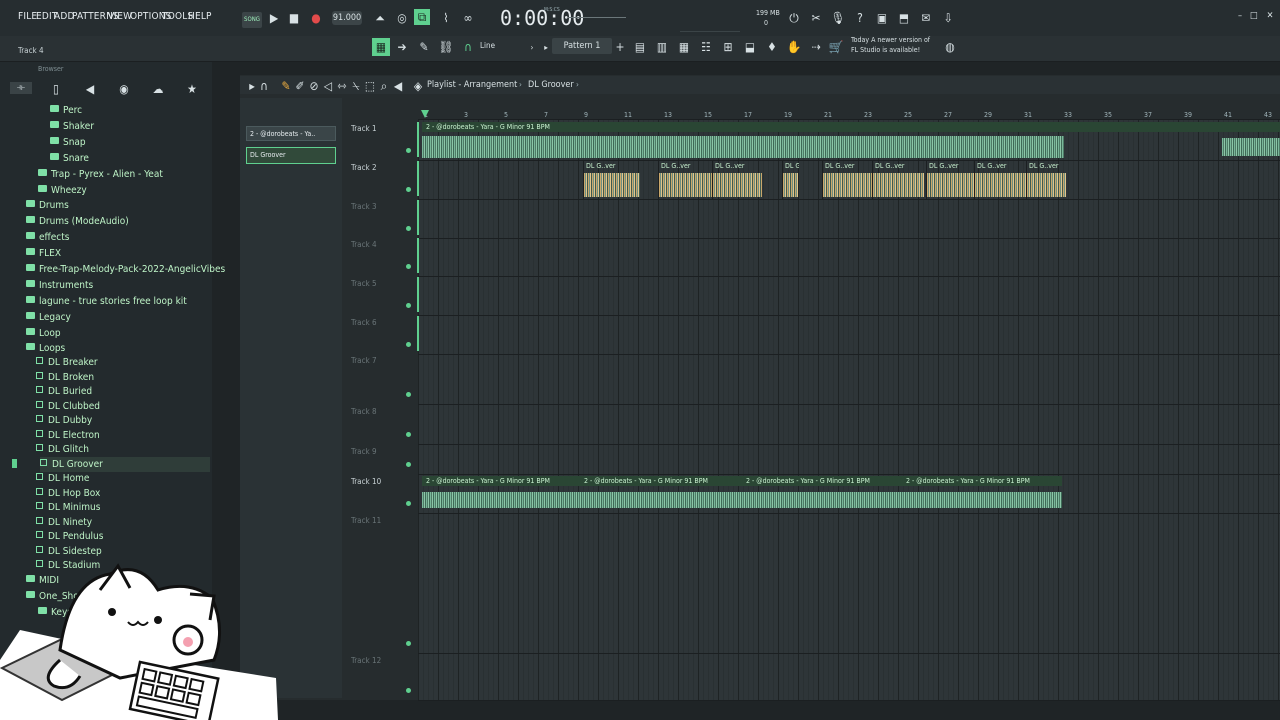 This screenshot has height=720, width=1280. Describe the element at coordinates (21, 88) in the screenshot. I see `browser-tab-all-icon: ⟛` at that location.